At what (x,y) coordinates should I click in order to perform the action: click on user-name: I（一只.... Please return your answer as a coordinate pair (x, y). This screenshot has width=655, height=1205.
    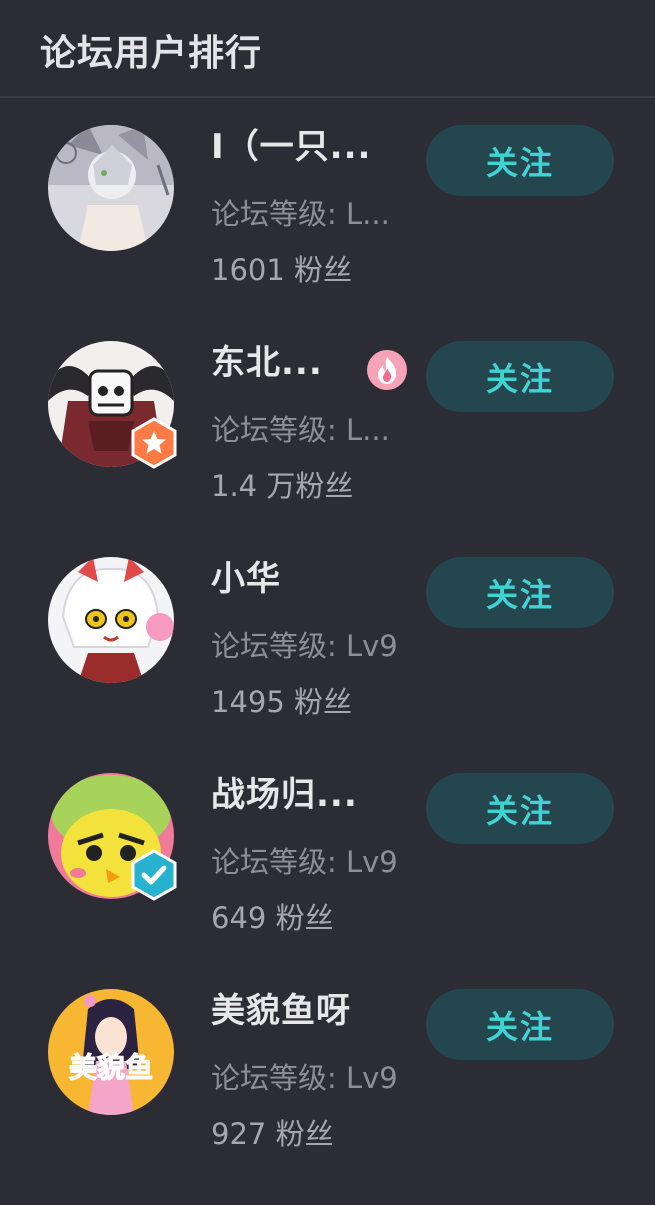
    Looking at the image, I should click on (291, 143).